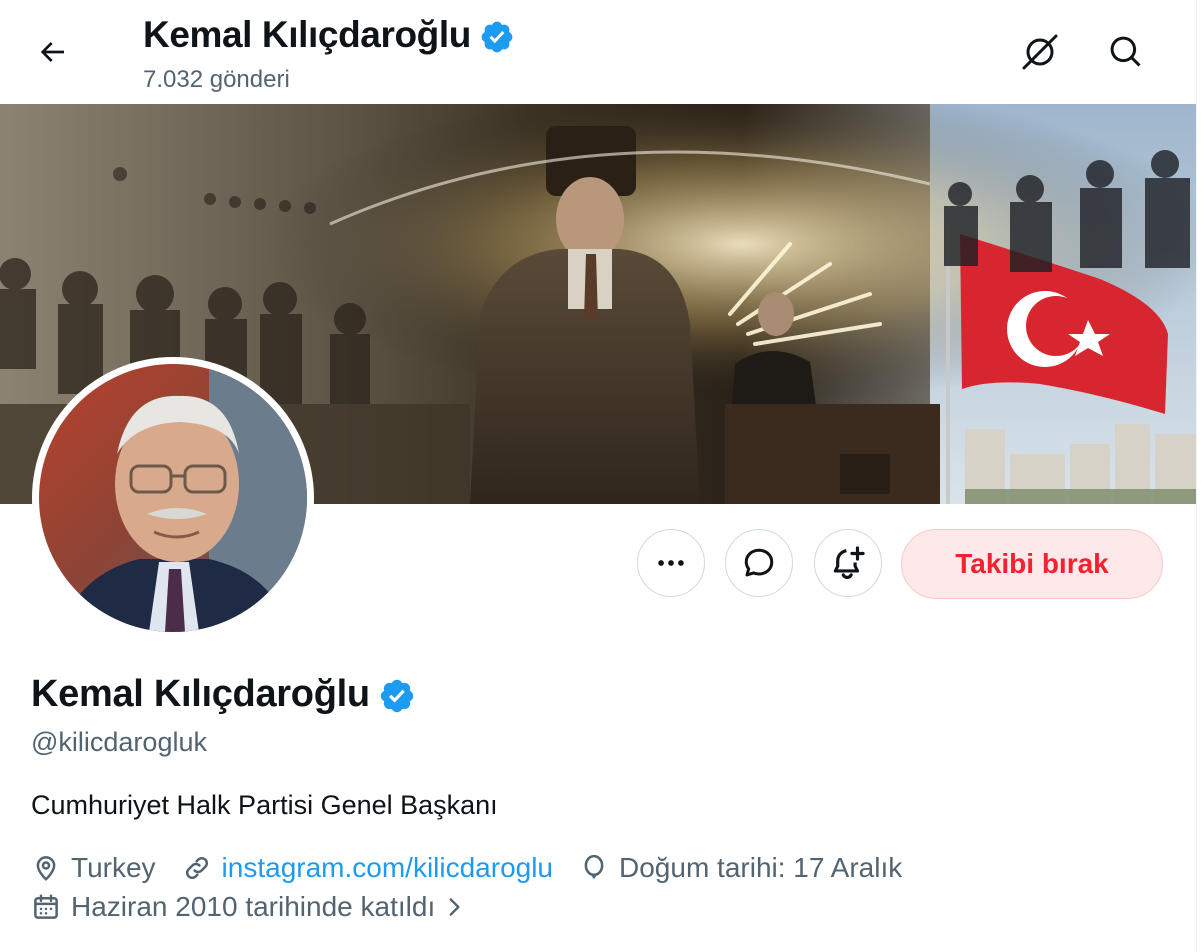 The width and height of the screenshot is (1204, 952). I want to click on message-button, so click(759, 563).